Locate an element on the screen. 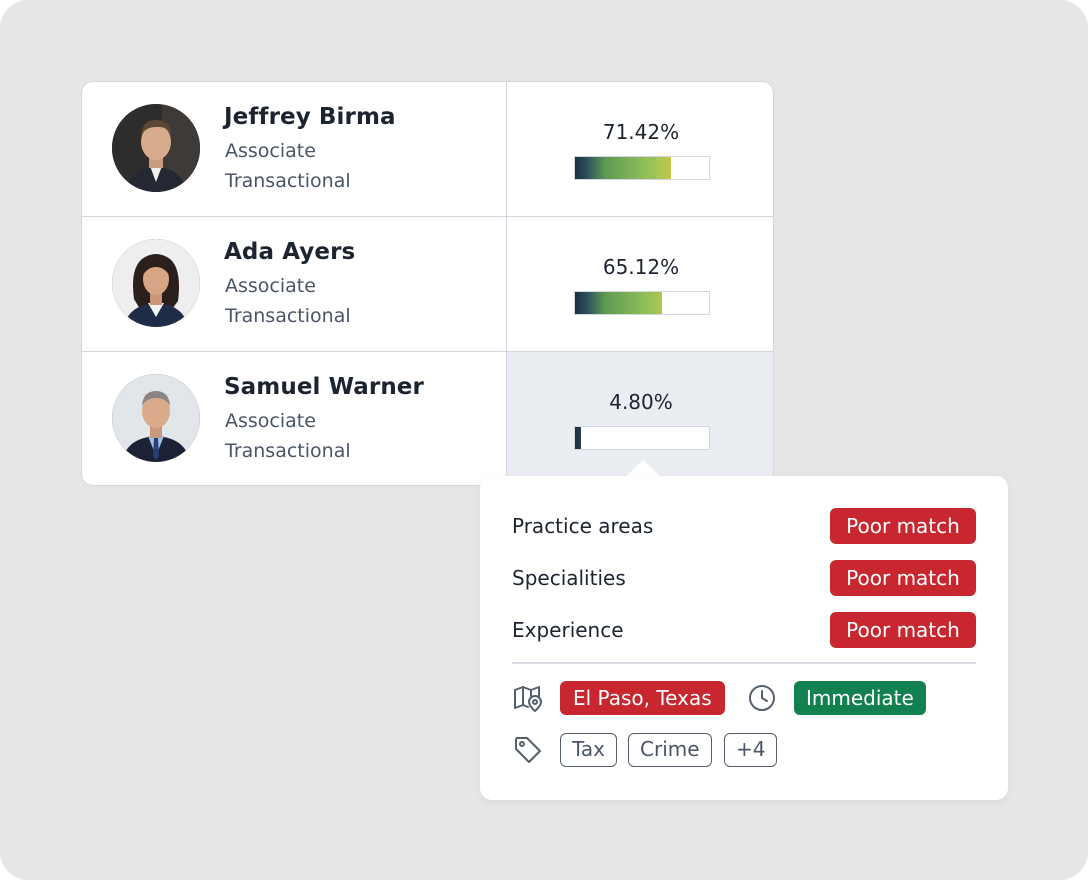 The height and width of the screenshot is (880, 1088). match-score-cell: 65.12% is located at coordinates (640, 284).